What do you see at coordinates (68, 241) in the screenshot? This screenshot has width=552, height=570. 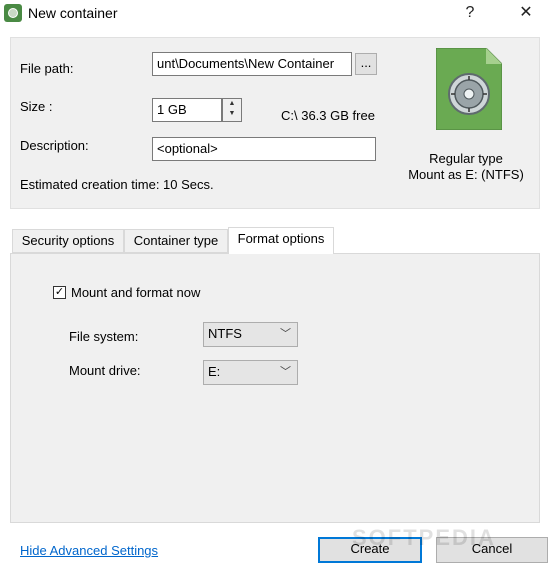 I see `tab-security-options: Security options` at bounding box center [68, 241].